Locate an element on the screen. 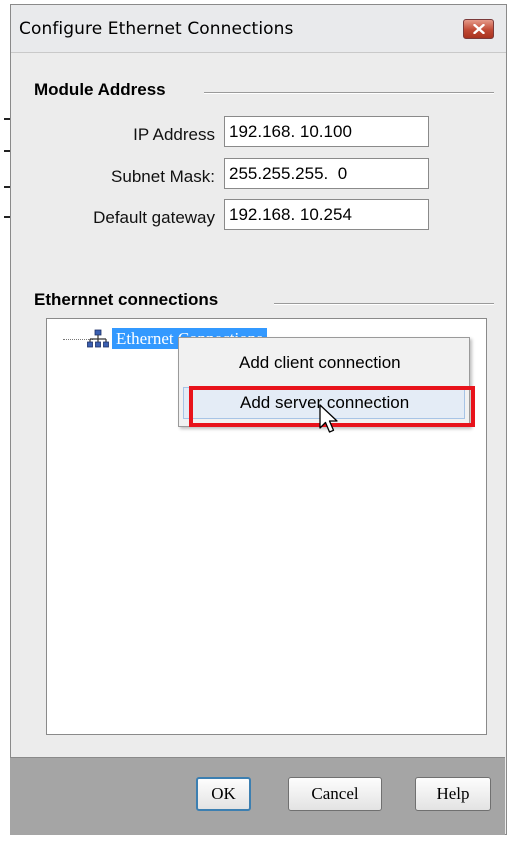  ip-address-label: IP Address is located at coordinates (174, 134).